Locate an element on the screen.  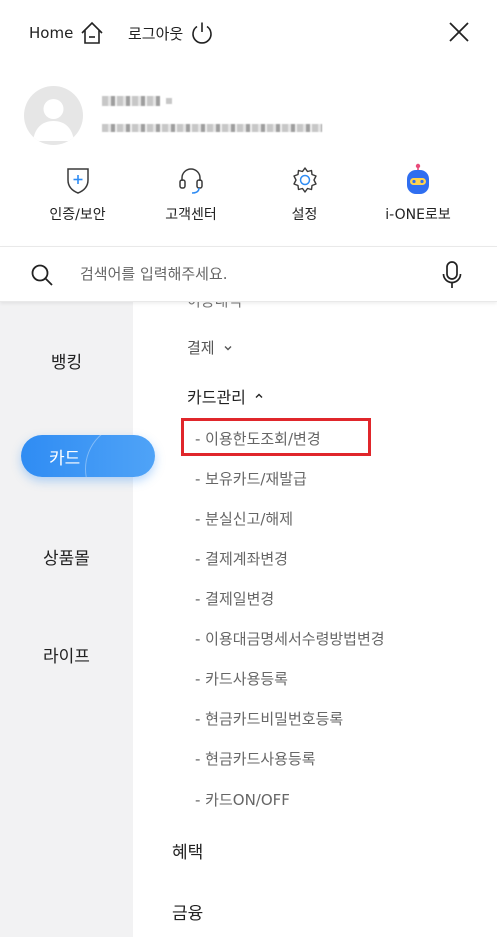
top-bar: Home 로그아웃 is located at coordinates (248, 33).